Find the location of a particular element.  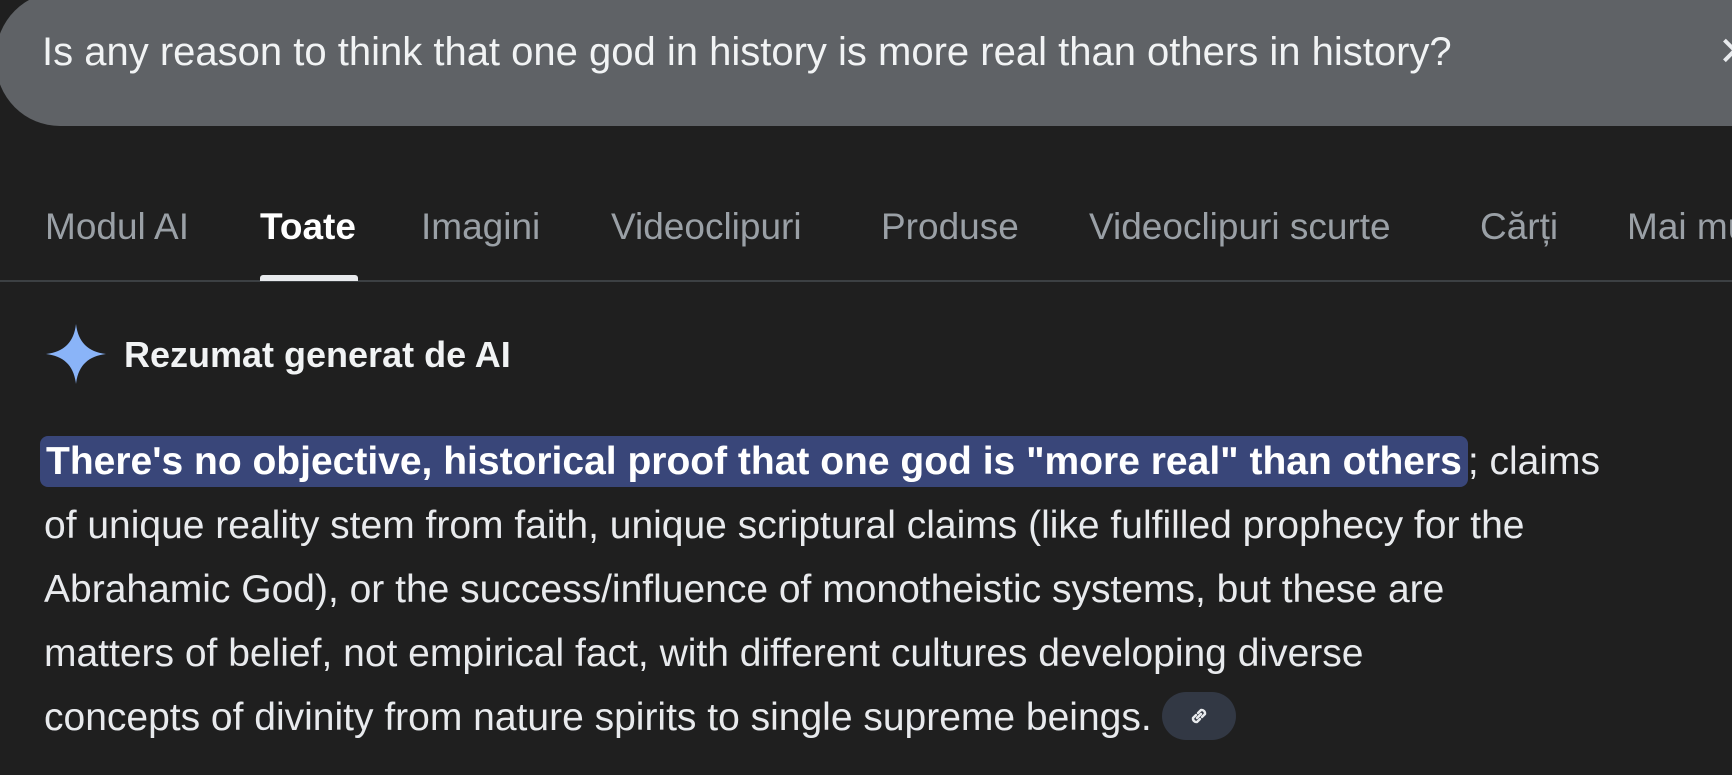

source-link-button is located at coordinates (1198, 715).